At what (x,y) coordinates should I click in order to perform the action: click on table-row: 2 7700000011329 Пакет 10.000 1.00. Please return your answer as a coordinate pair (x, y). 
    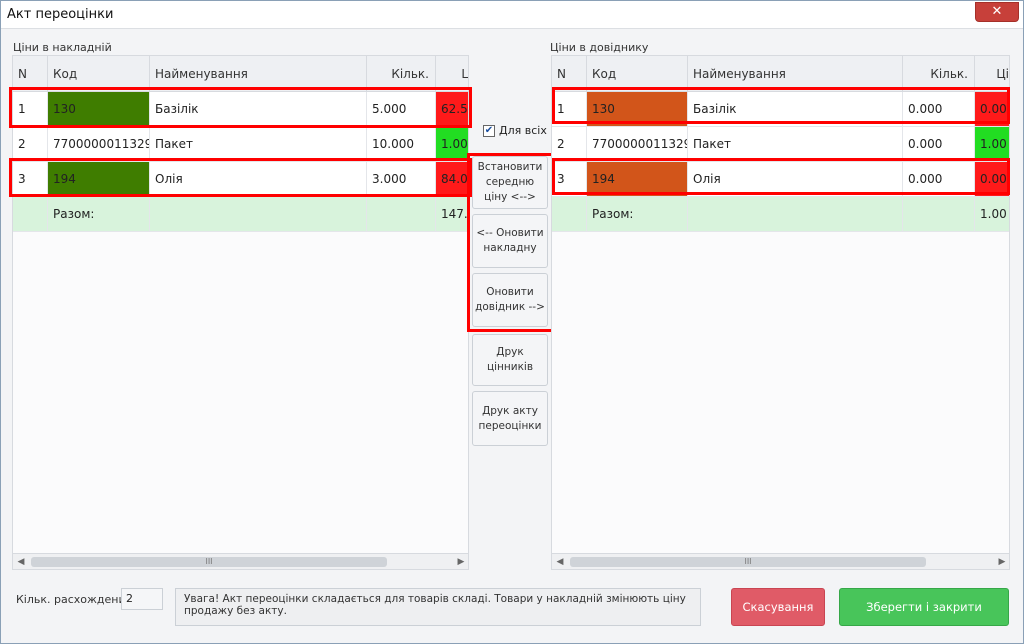
    Looking at the image, I should click on (240, 144).